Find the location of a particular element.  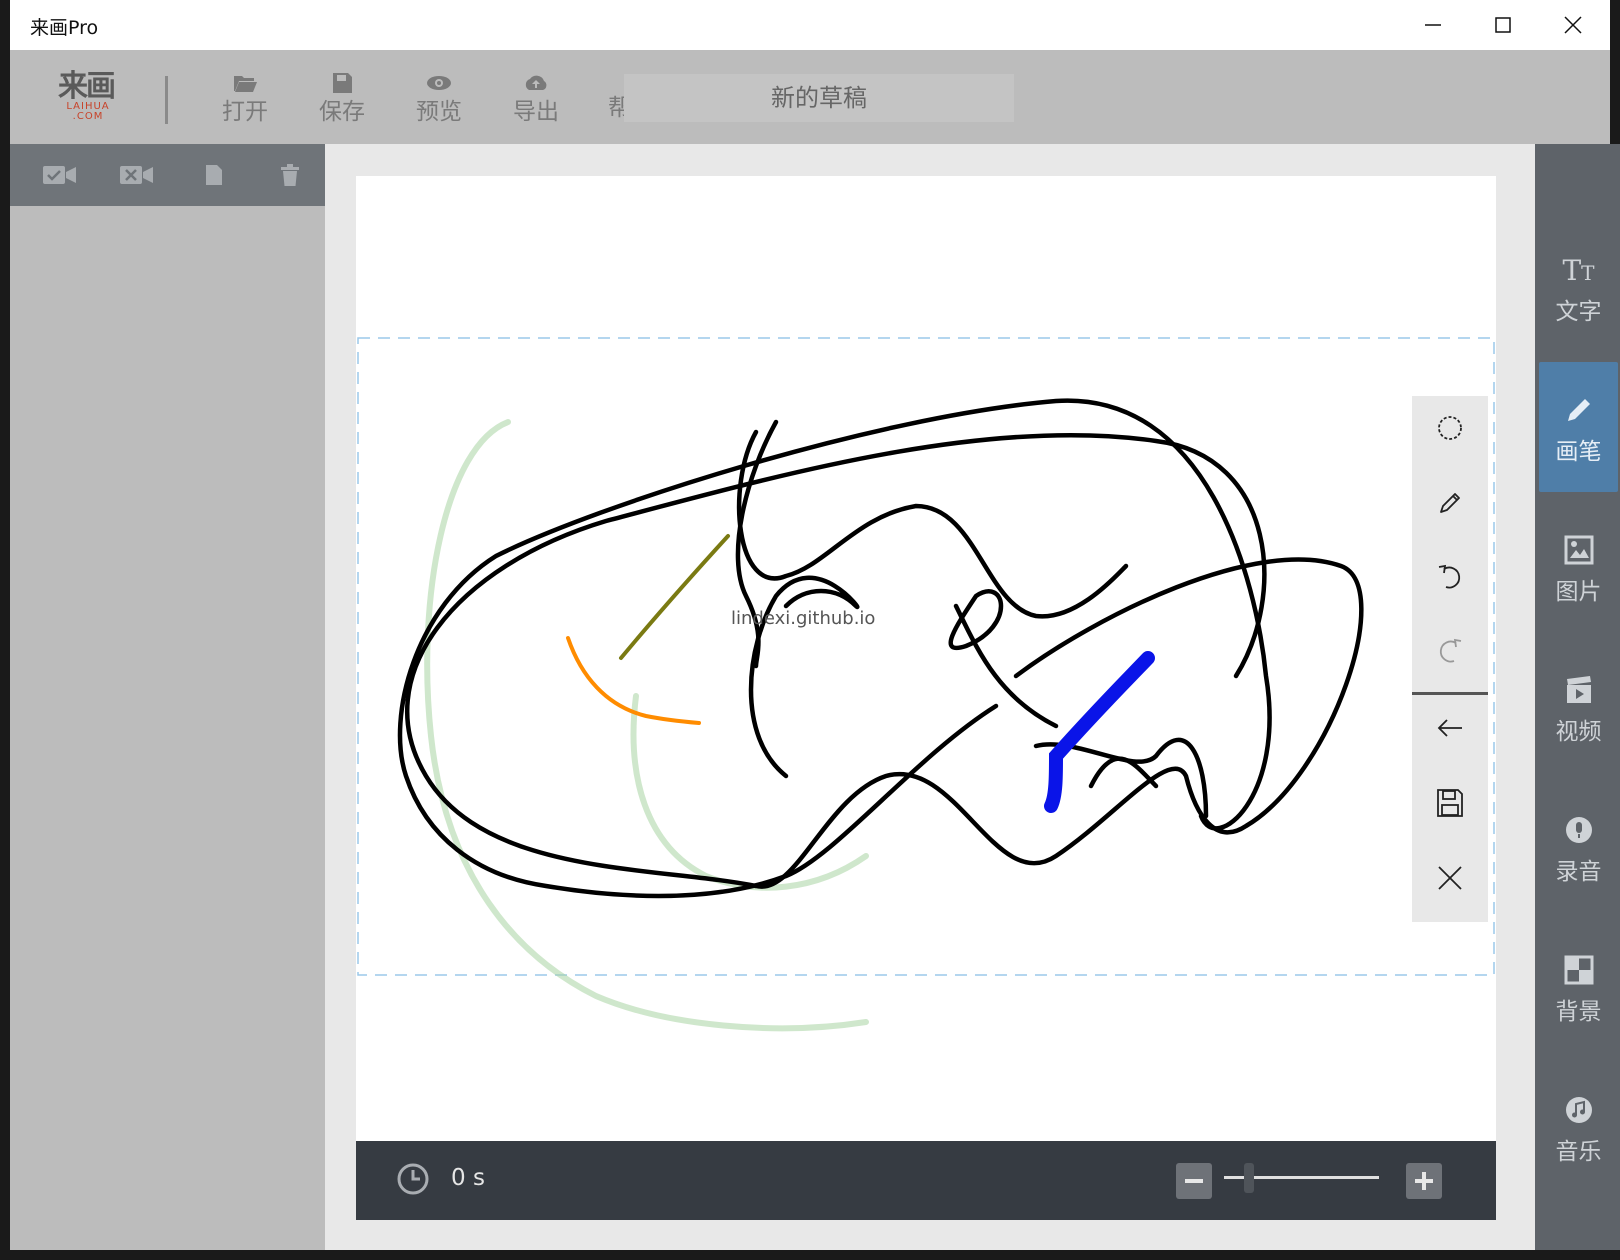

redo-icon is located at coordinates (1450, 650).